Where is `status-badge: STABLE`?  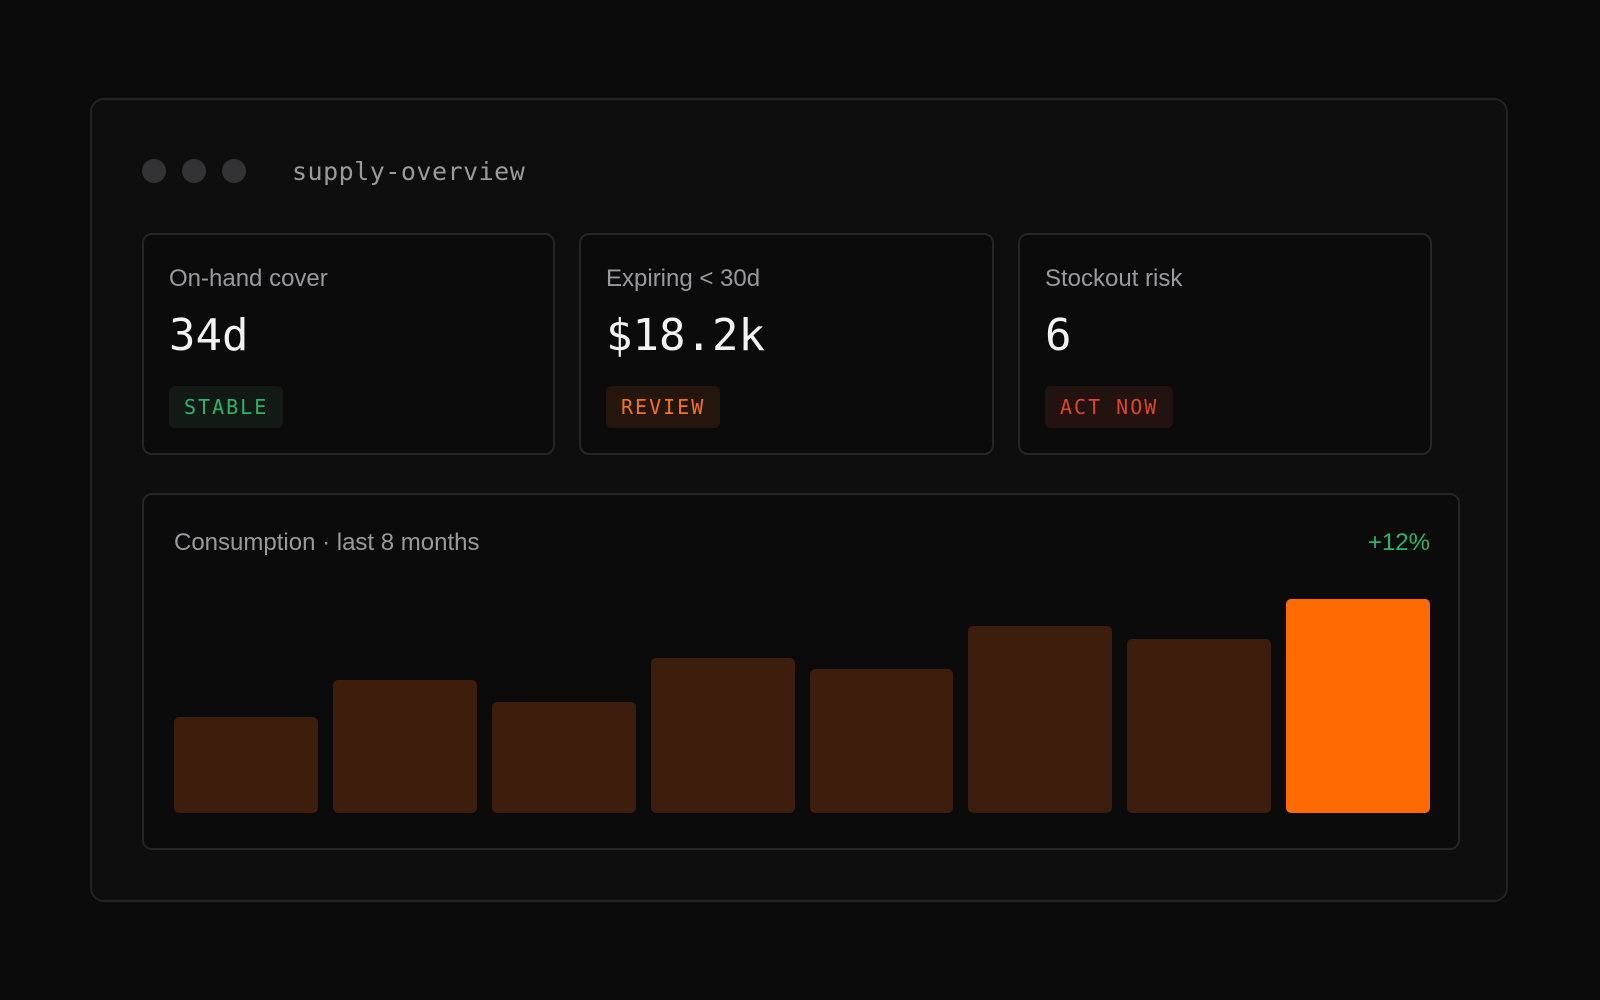
status-badge: STABLE is located at coordinates (226, 407).